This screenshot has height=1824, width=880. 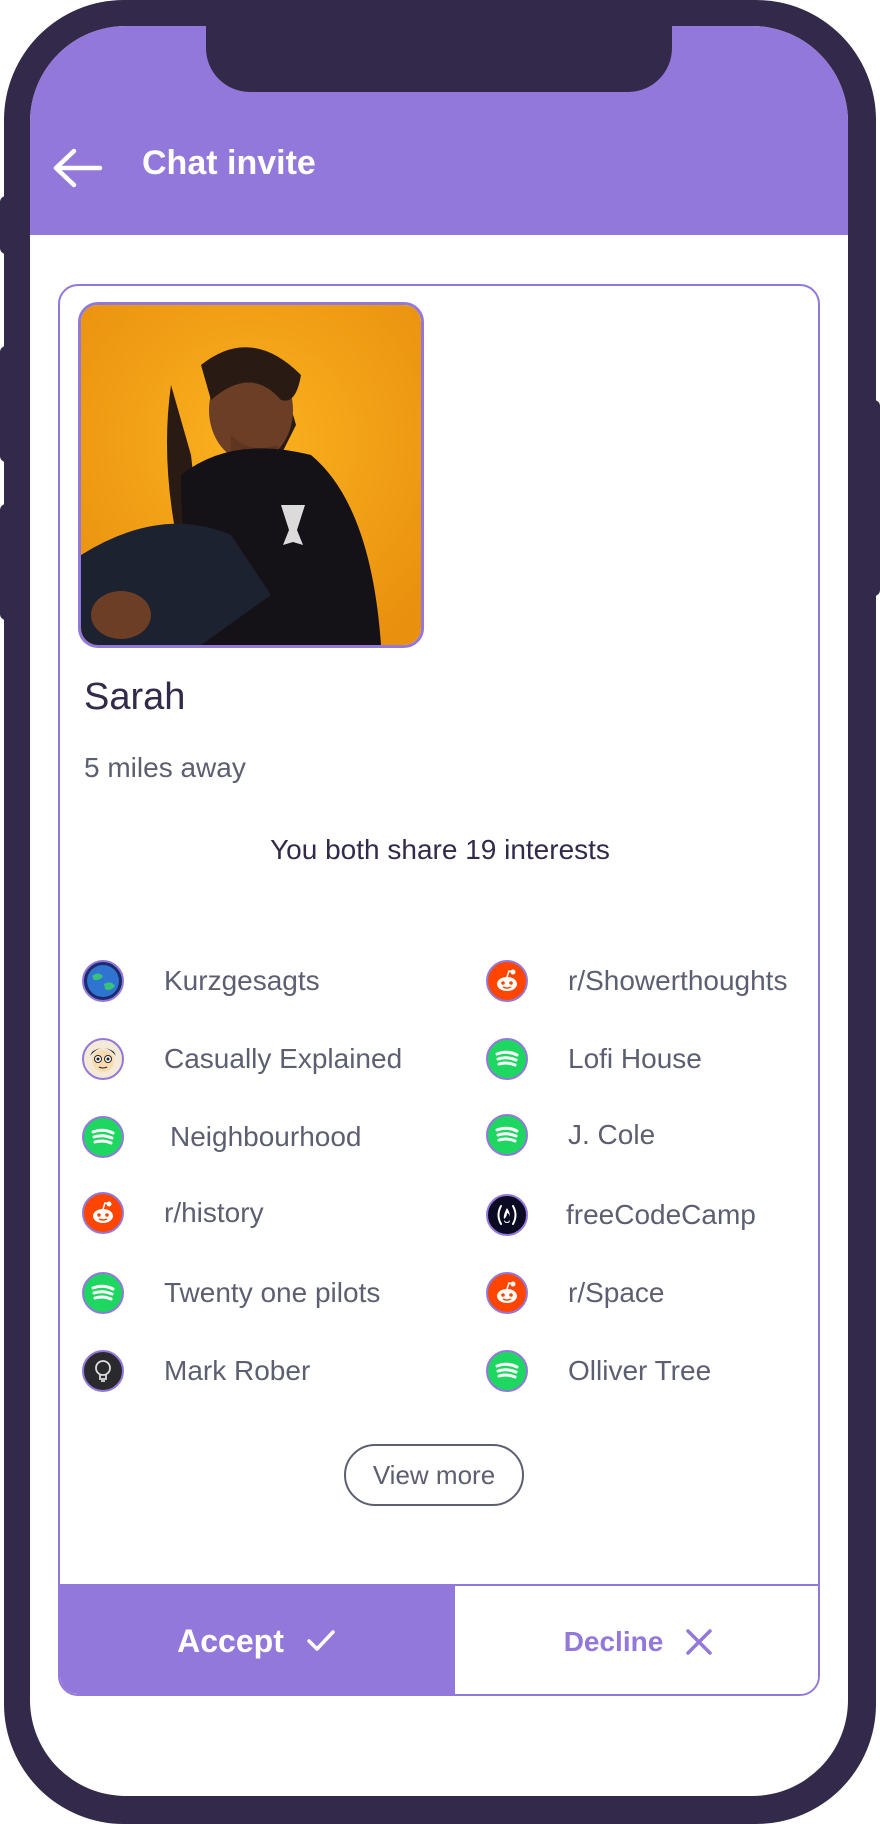 I want to click on interest-item: Kurzgesagts, so click(x=201, y=981).